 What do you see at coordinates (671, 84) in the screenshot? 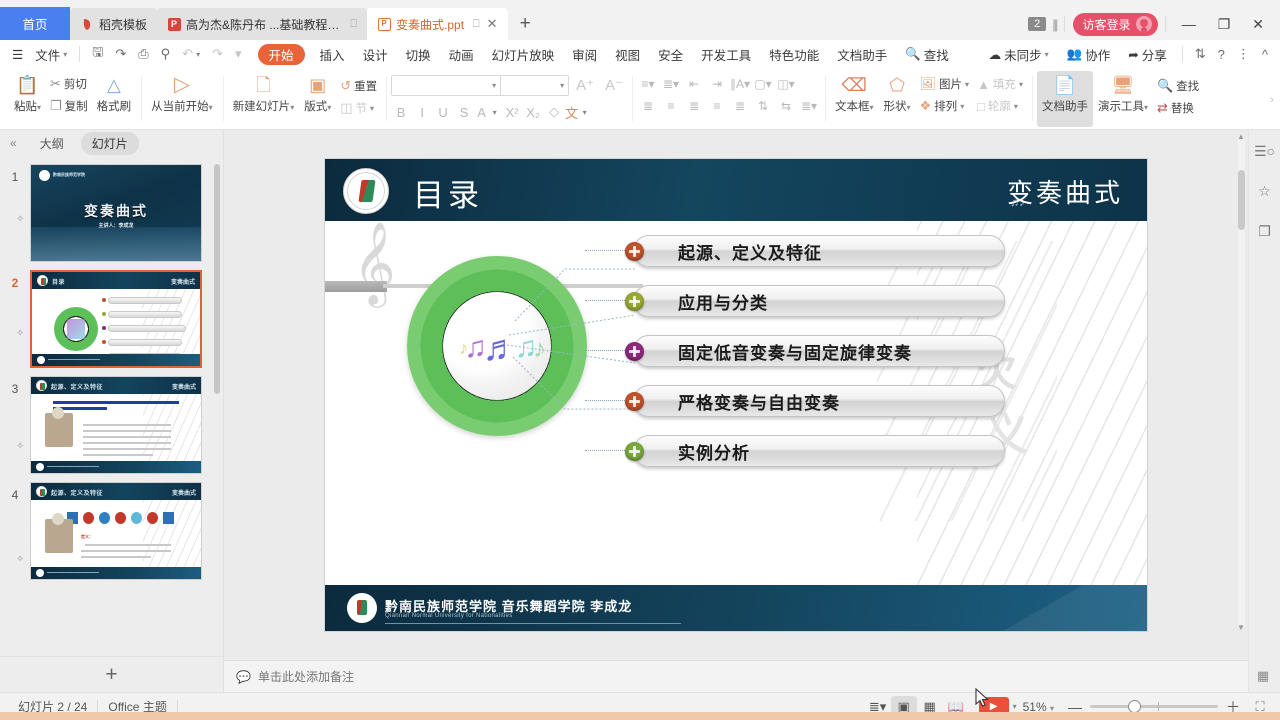
I see `numbered-list-button: ≣▾` at bounding box center [671, 84].